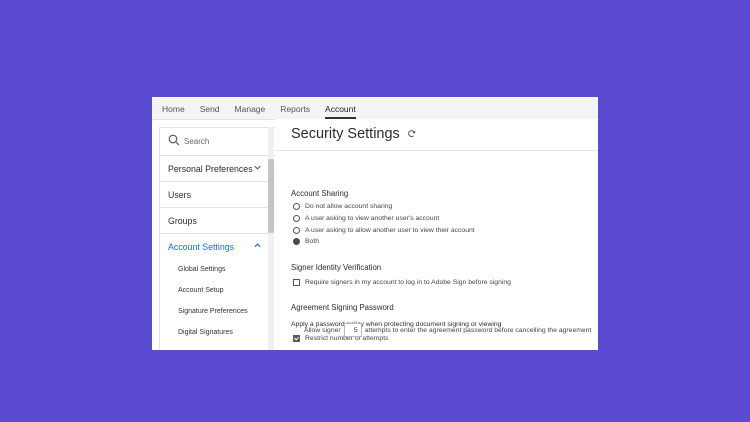  Describe the element at coordinates (218, 290) in the screenshot. I see `subitem-account-setup: Account Setup` at that location.